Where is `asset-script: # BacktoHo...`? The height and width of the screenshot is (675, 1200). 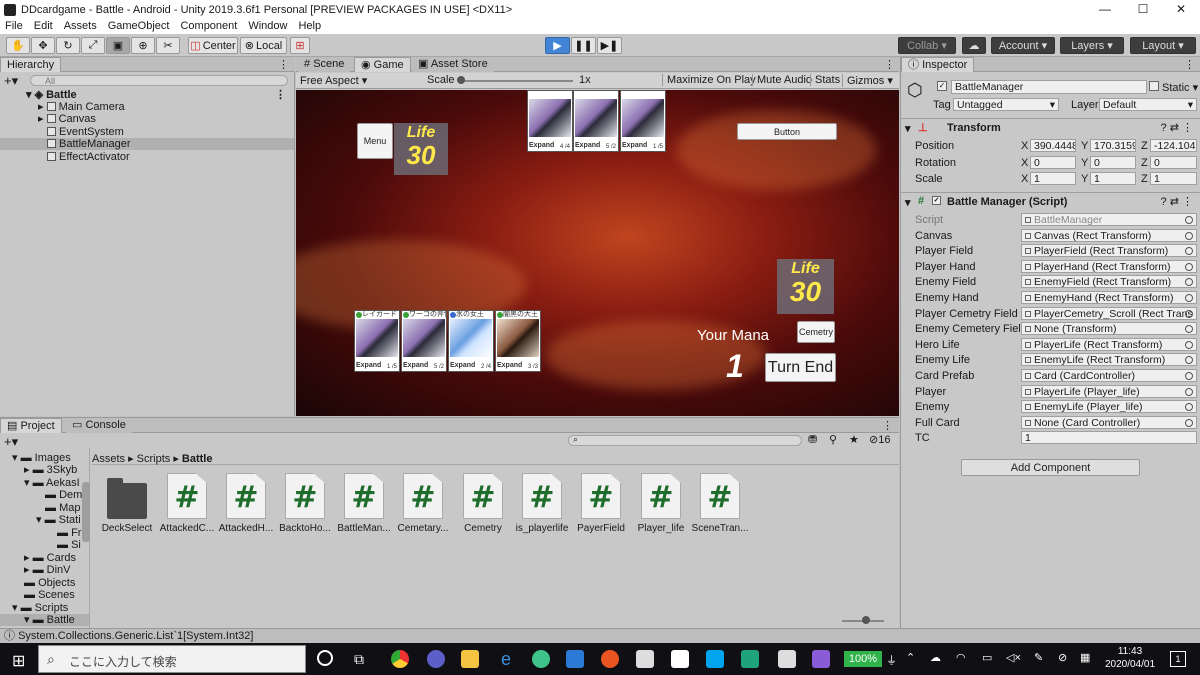
asset-script: # BacktoHo... is located at coordinates (305, 503).